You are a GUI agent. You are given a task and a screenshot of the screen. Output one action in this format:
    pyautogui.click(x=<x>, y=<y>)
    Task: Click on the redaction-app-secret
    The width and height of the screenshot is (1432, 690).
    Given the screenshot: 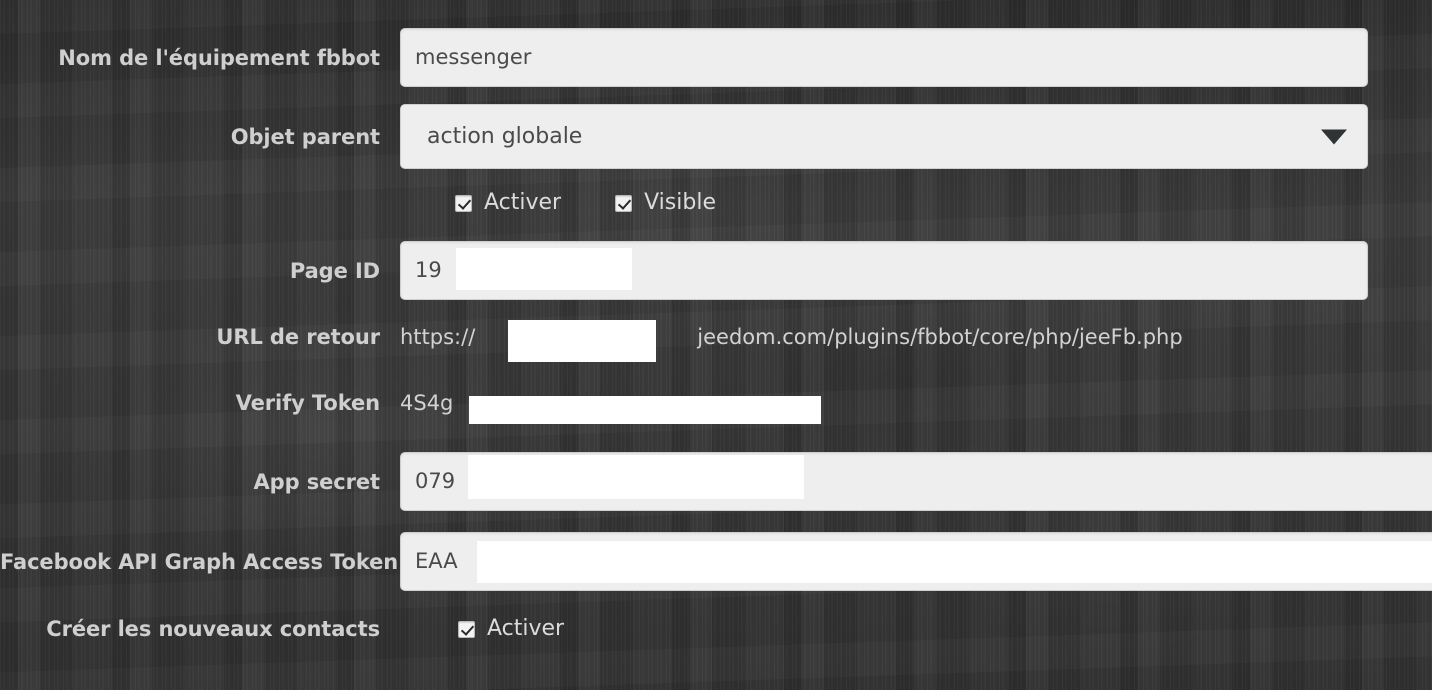 What is the action you would take?
    pyautogui.click(x=636, y=477)
    